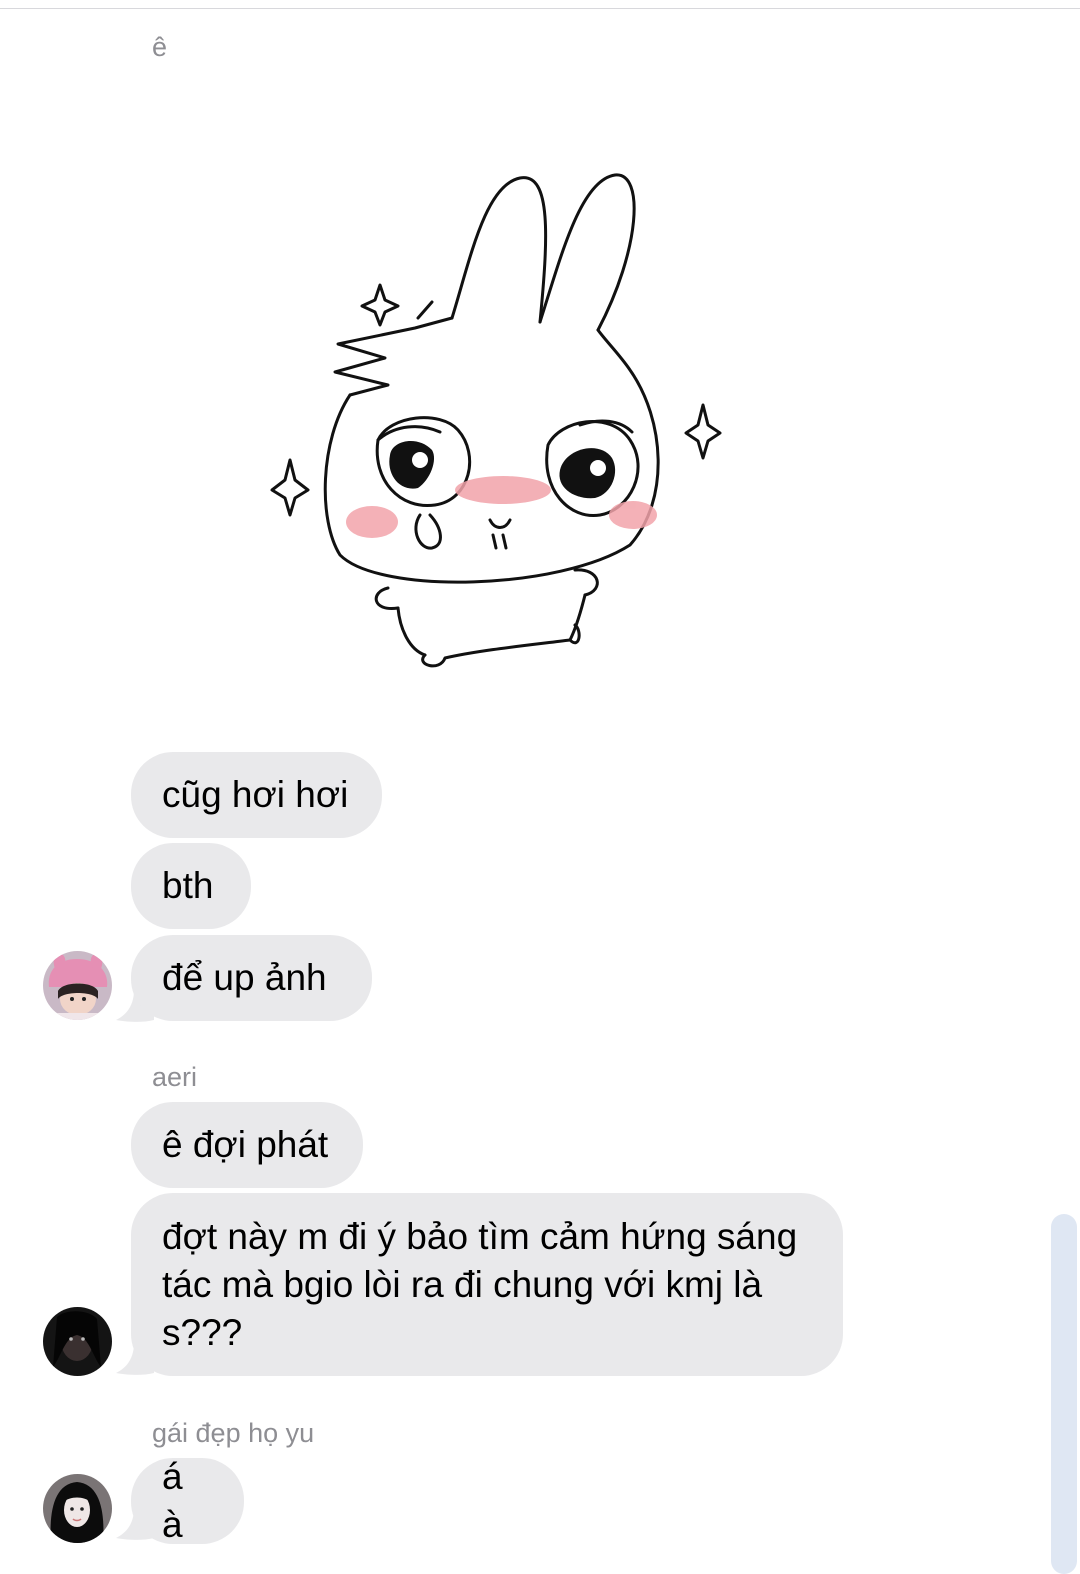  Describe the element at coordinates (540, 8) in the screenshot. I see `top-divider` at that location.